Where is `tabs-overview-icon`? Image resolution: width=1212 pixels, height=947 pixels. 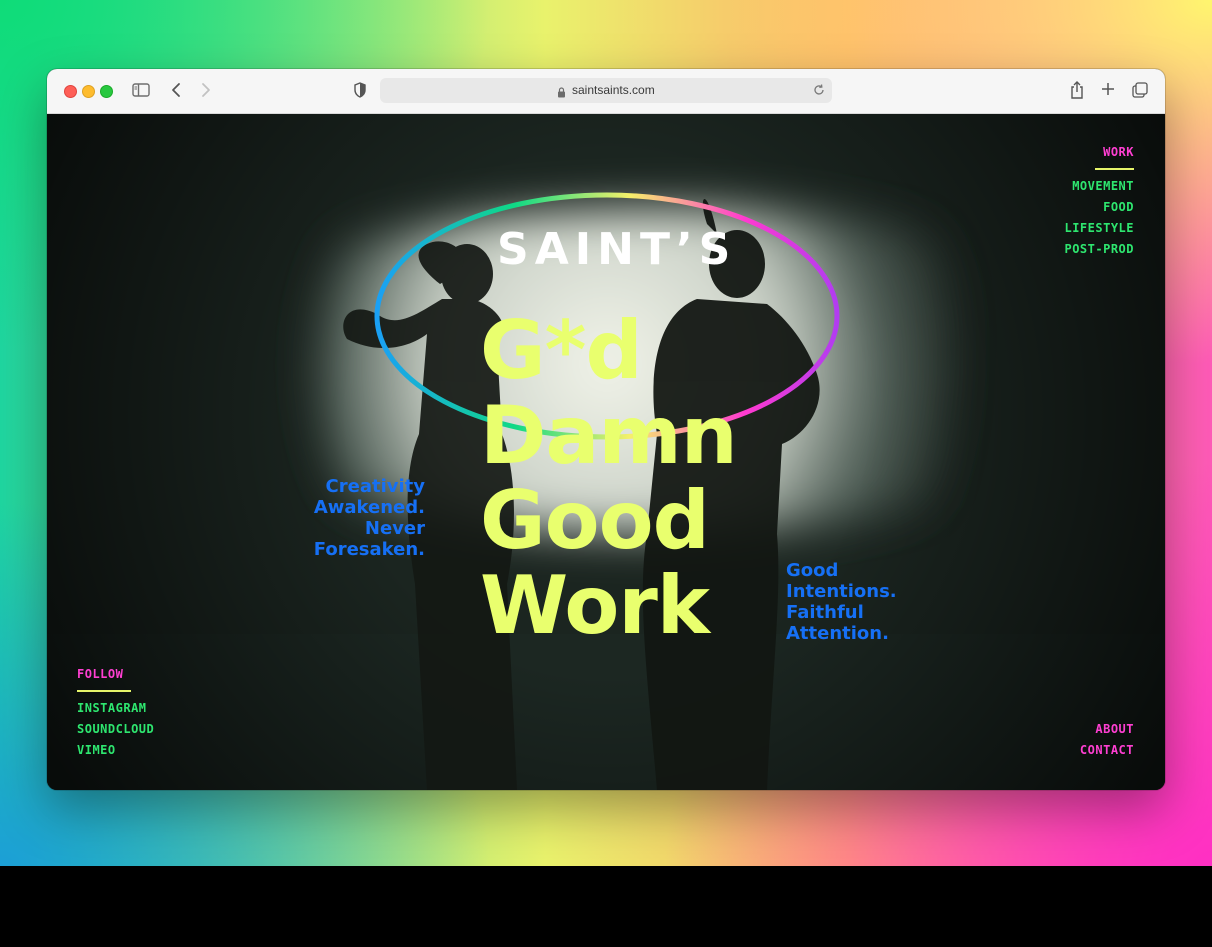 tabs-overview-icon is located at coordinates (1140, 92).